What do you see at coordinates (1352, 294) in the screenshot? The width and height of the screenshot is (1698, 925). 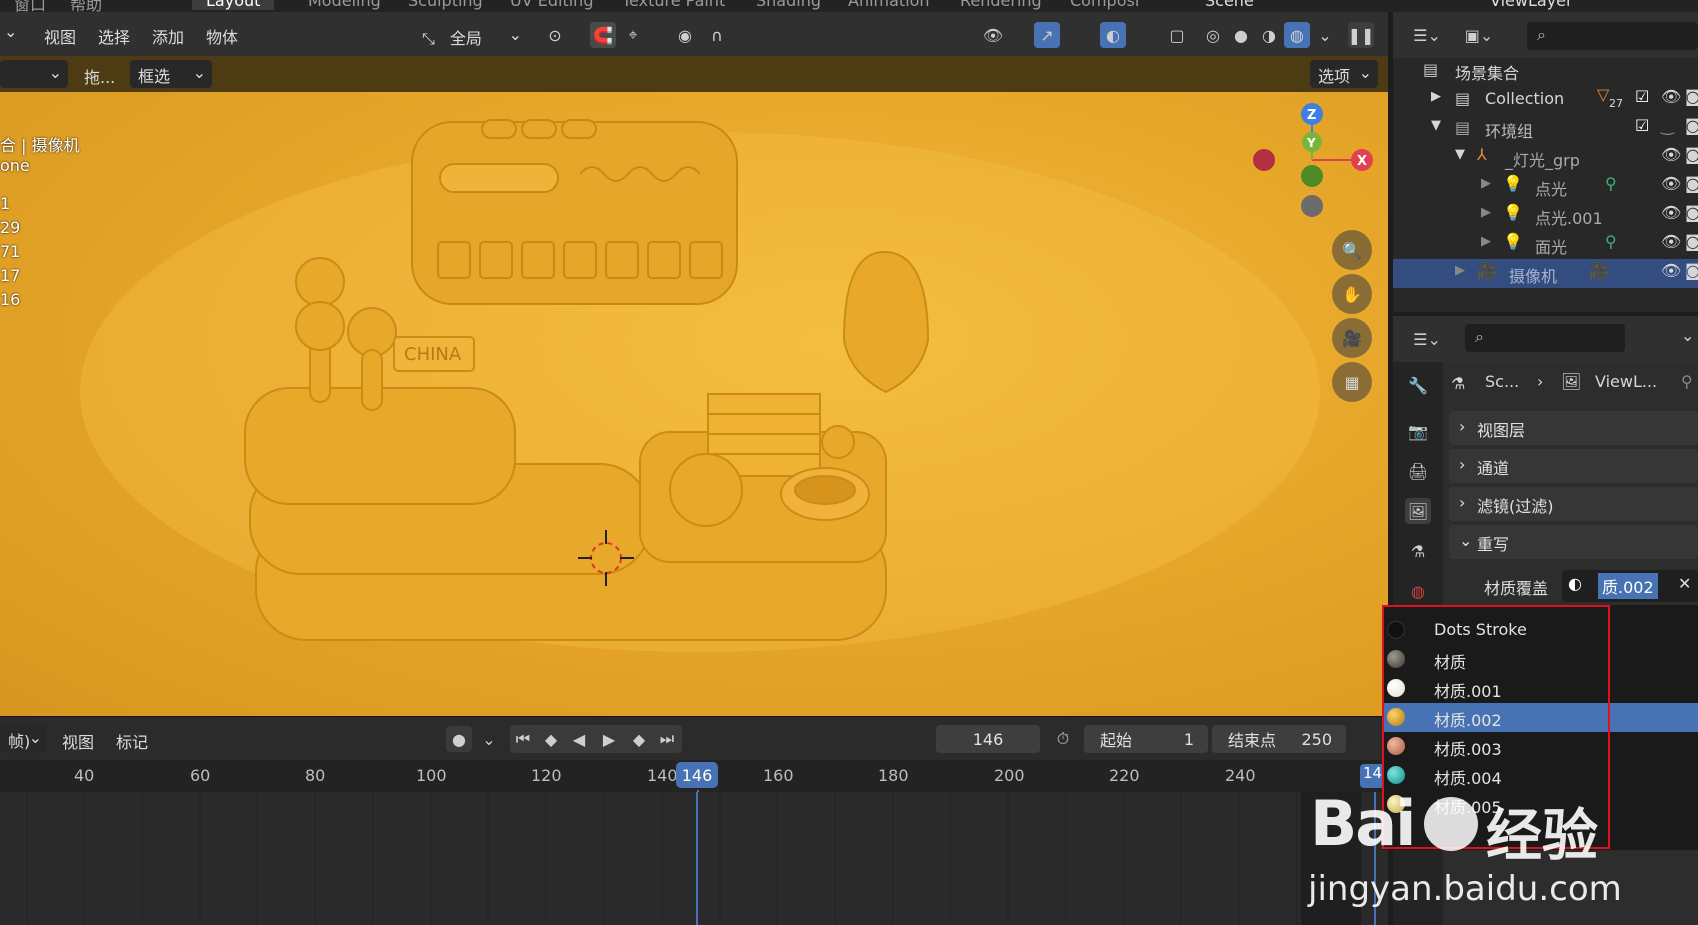 I see `pan-hand-icon: ✋` at bounding box center [1352, 294].